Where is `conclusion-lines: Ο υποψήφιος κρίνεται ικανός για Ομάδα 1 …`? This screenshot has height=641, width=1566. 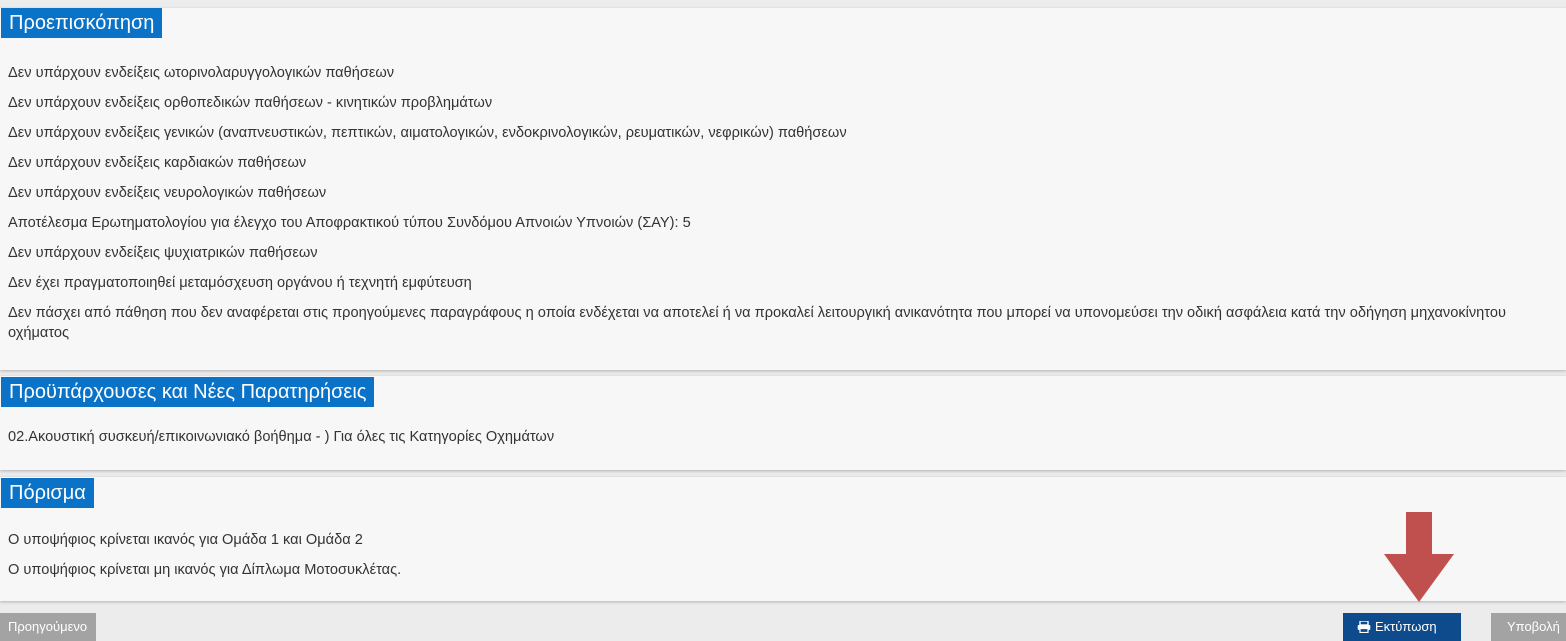
conclusion-lines: Ο υποψήφιος κρίνεται ικανός για Ομάδα 1 … is located at coordinates (783, 555).